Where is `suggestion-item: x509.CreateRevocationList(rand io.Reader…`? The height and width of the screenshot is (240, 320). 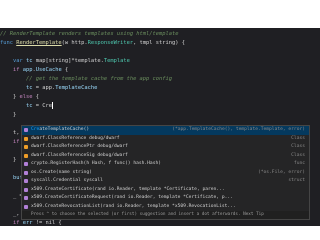
suggestion-item: x509.CreateRevocationList(rand io.Reader… is located at coordinates (165, 207).